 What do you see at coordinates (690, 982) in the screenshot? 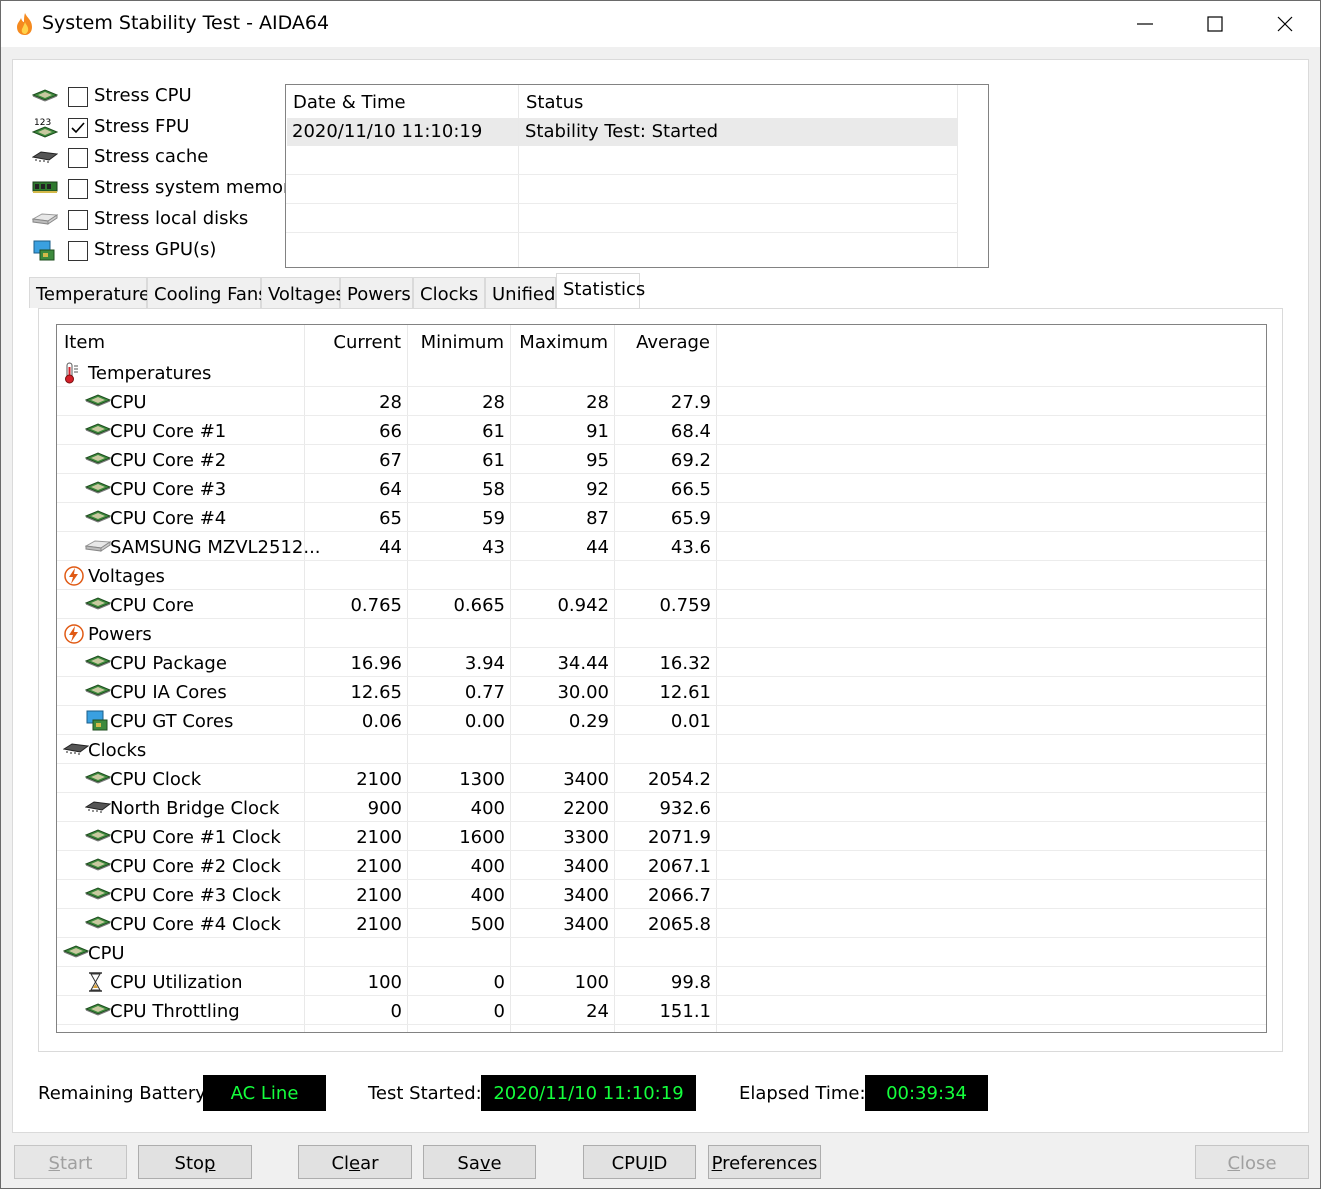
I see `value-average: 99.8` at bounding box center [690, 982].